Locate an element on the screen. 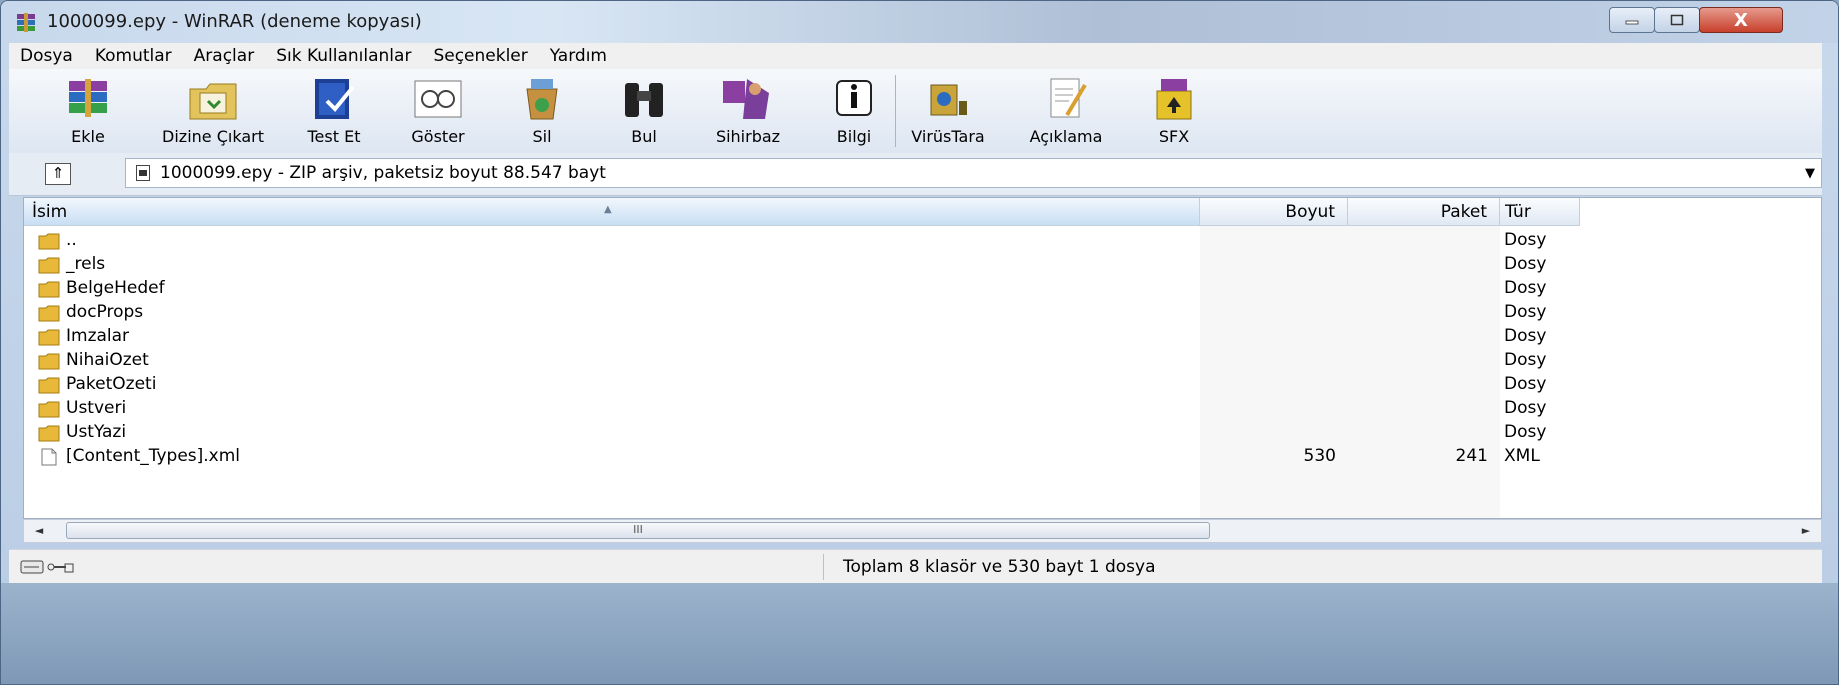  file-name: [Content_Types].xml is located at coordinates (153, 456).